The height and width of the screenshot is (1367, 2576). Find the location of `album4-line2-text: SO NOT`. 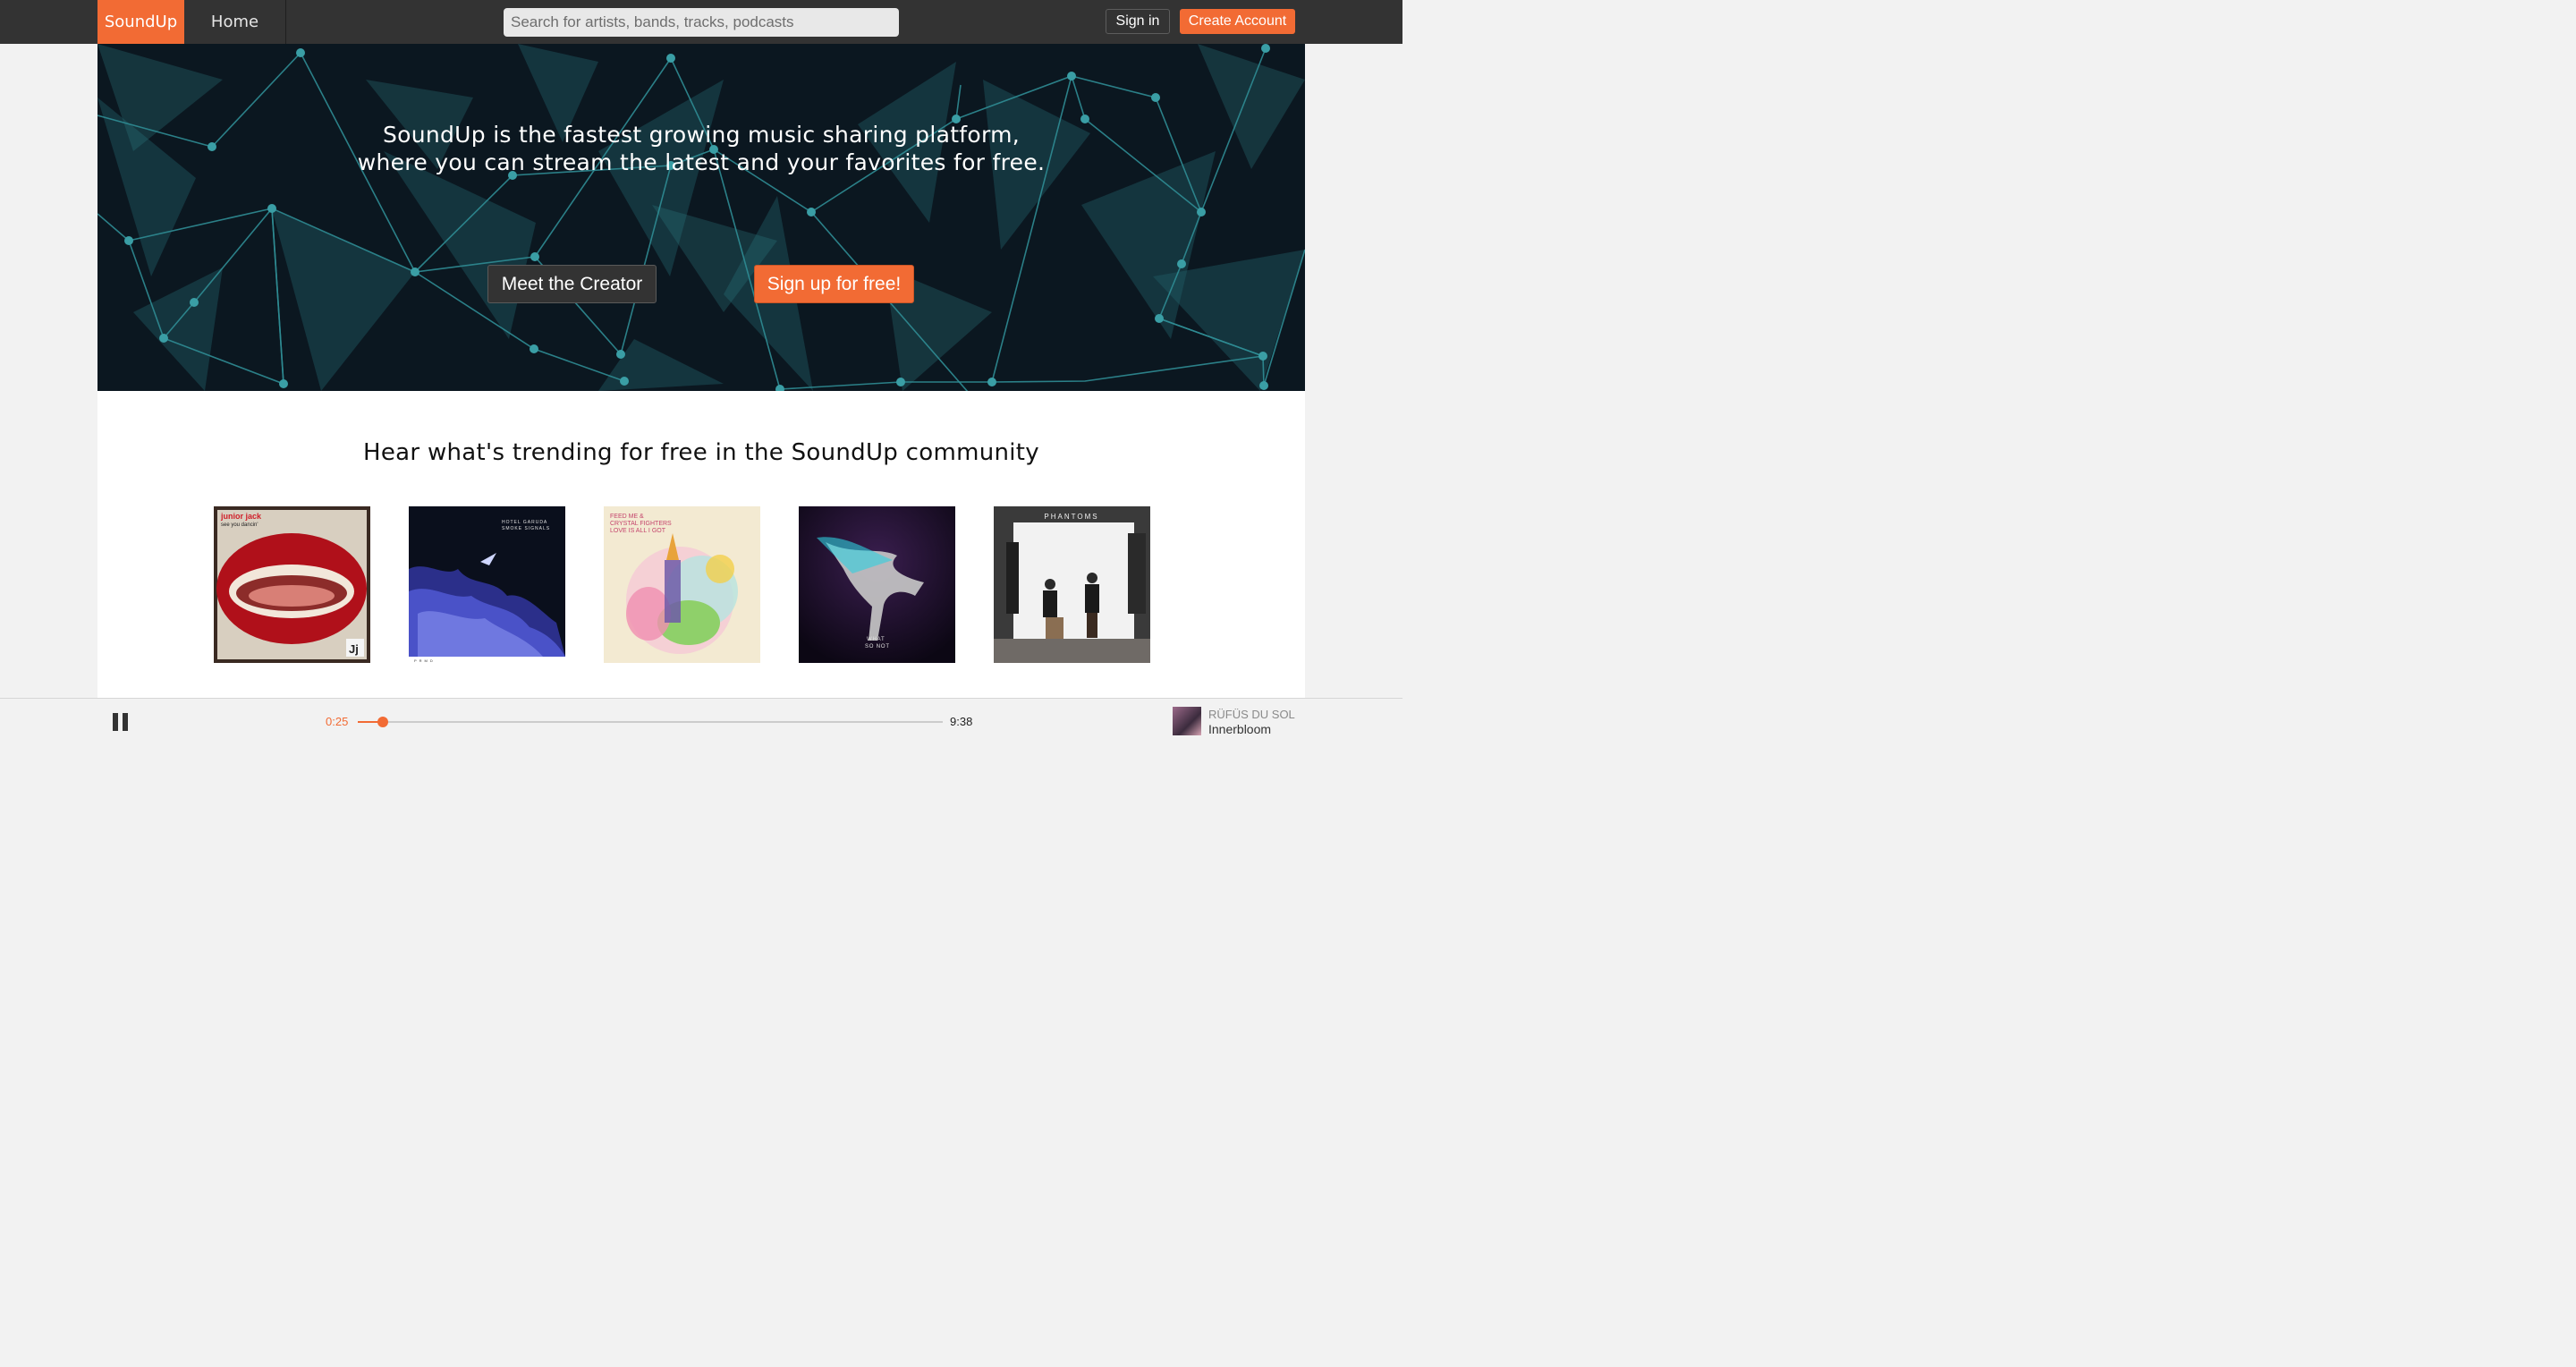

album4-line2-text: SO NOT is located at coordinates (877, 647).